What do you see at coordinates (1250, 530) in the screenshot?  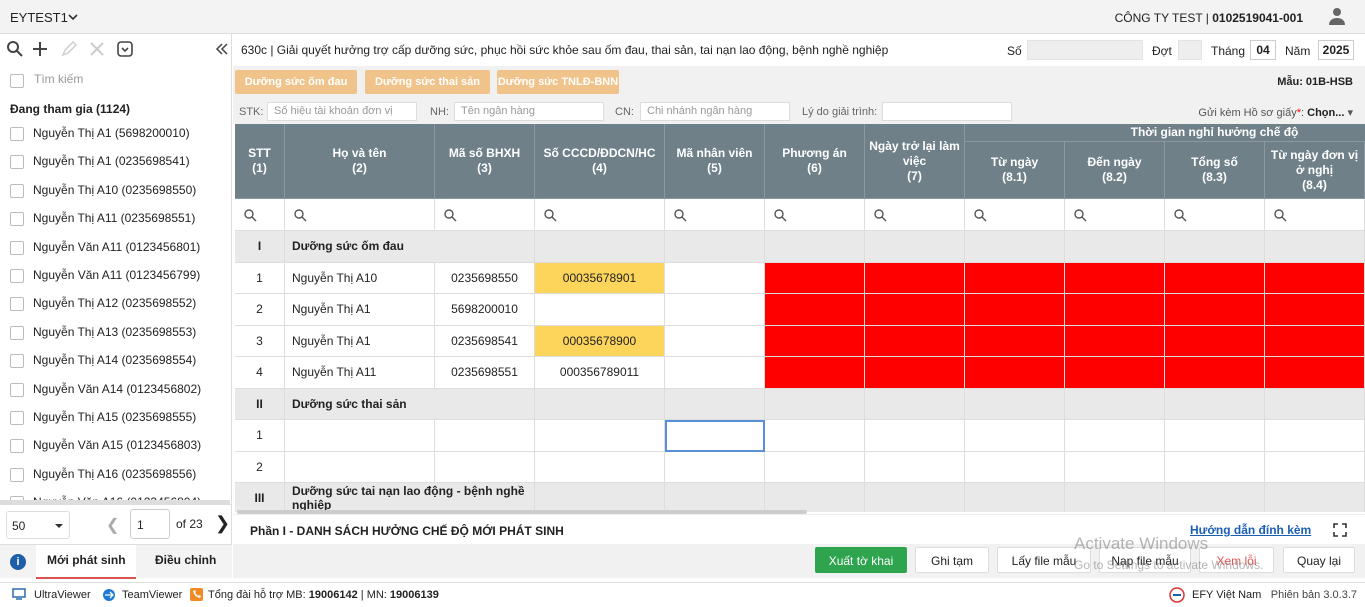 I see `guide-link: Hướng dẫn đính kèm` at bounding box center [1250, 530].